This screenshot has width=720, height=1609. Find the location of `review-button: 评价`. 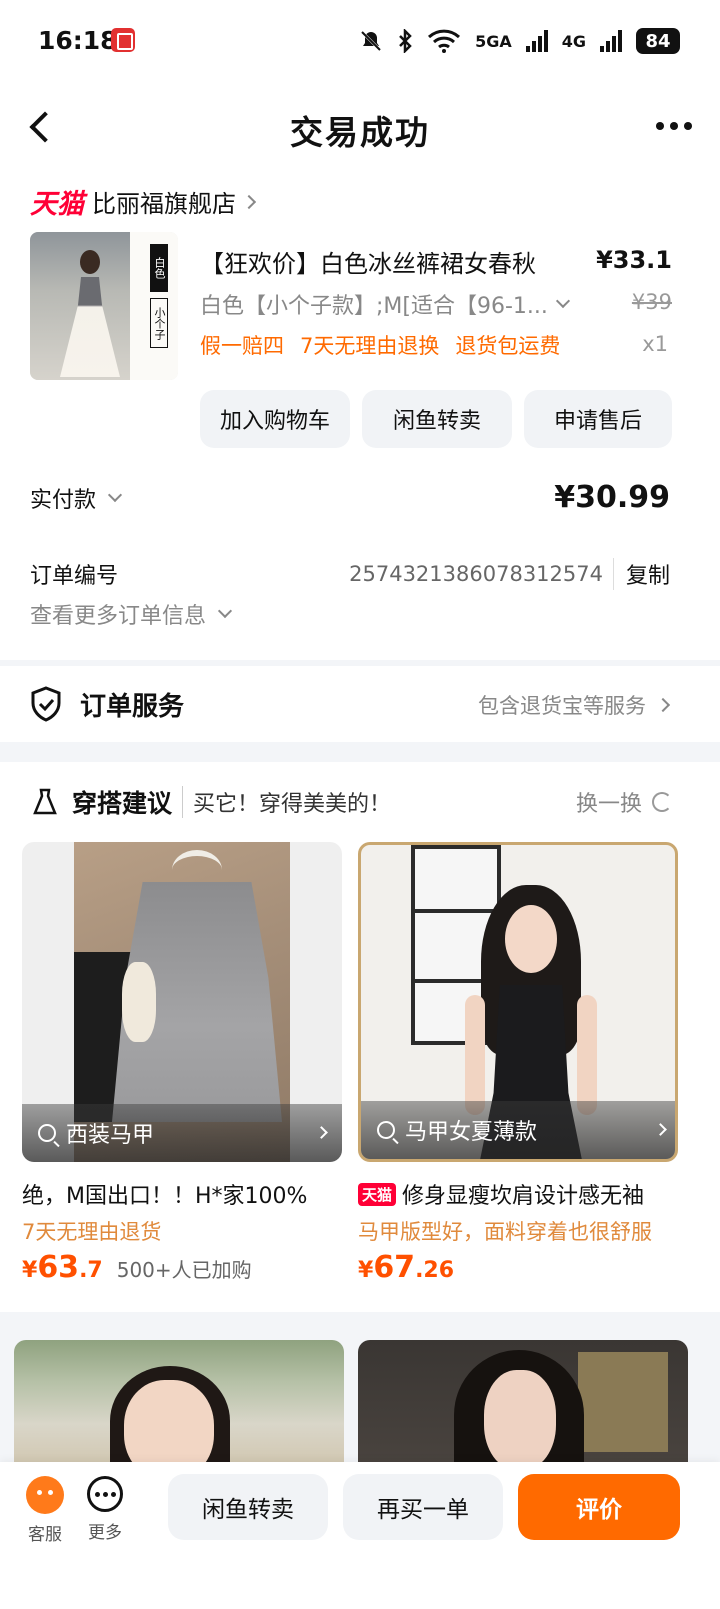

review-button: 评价 is located at coordinates (599, 1507).